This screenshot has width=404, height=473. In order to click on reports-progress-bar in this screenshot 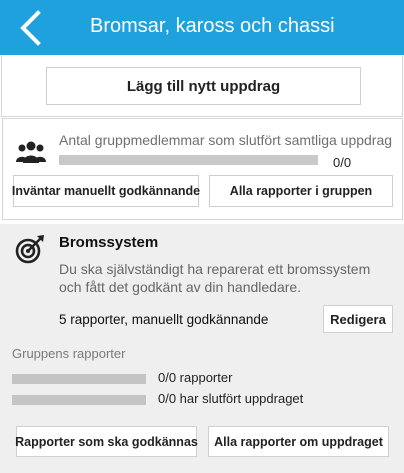, I will do `click(79, 379)`.